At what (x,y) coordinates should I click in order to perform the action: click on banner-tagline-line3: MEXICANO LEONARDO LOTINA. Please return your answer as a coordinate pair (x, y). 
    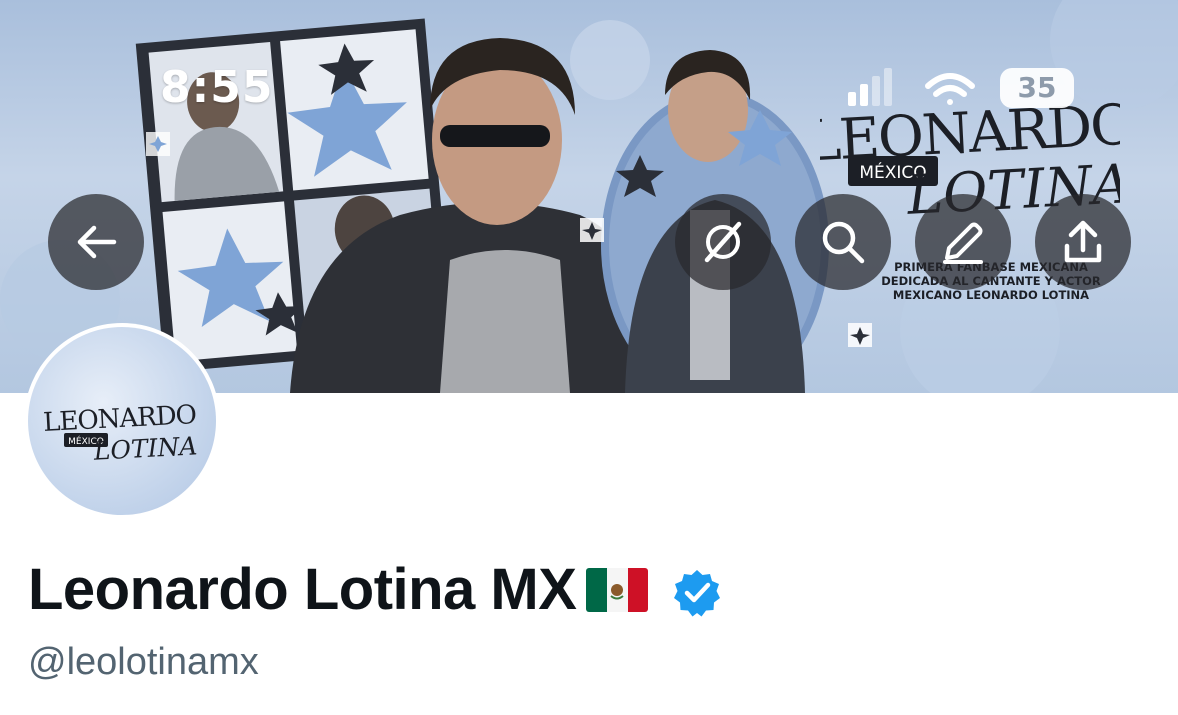
    Looking at the image, I should click on (991, 295).